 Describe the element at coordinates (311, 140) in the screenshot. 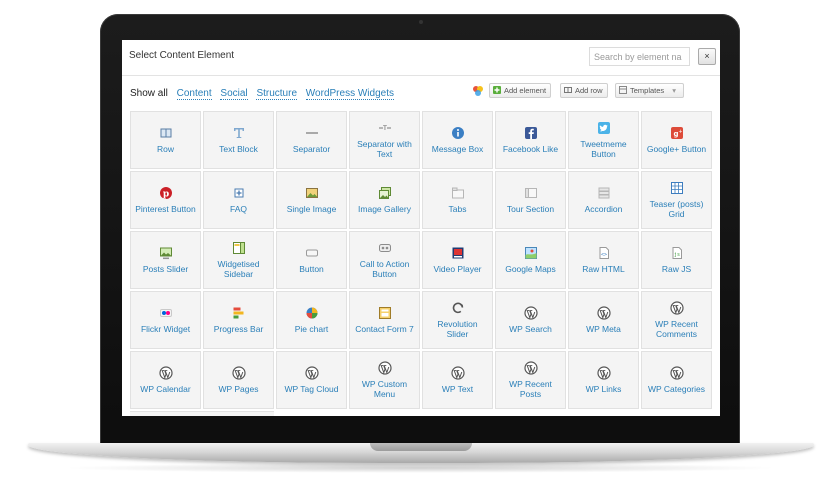

I see `element-separator: Separator` at that location.